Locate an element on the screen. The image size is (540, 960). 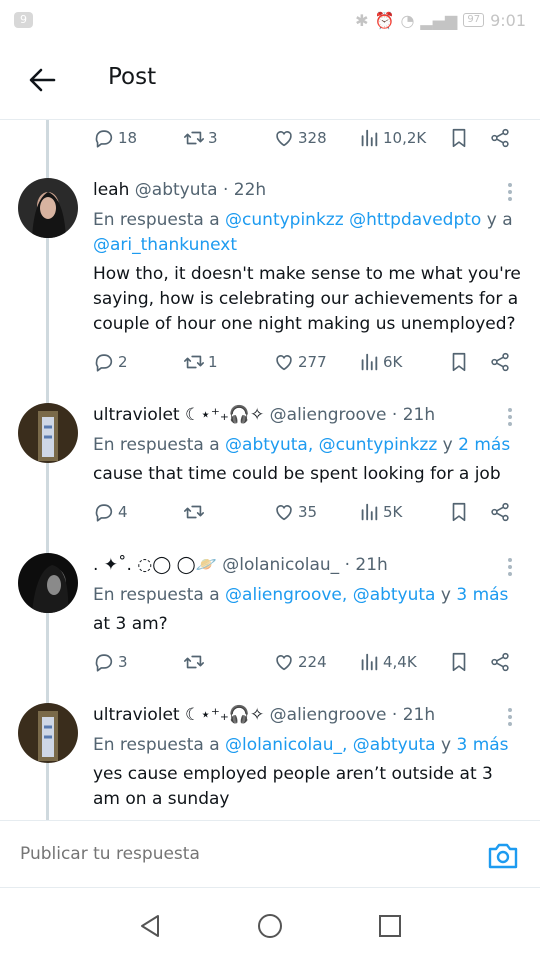
tweet-header: ultraviolet ☾⋆⁺₊🎧✧ @aliengroove · 21h is located at coordinates (264, 415).